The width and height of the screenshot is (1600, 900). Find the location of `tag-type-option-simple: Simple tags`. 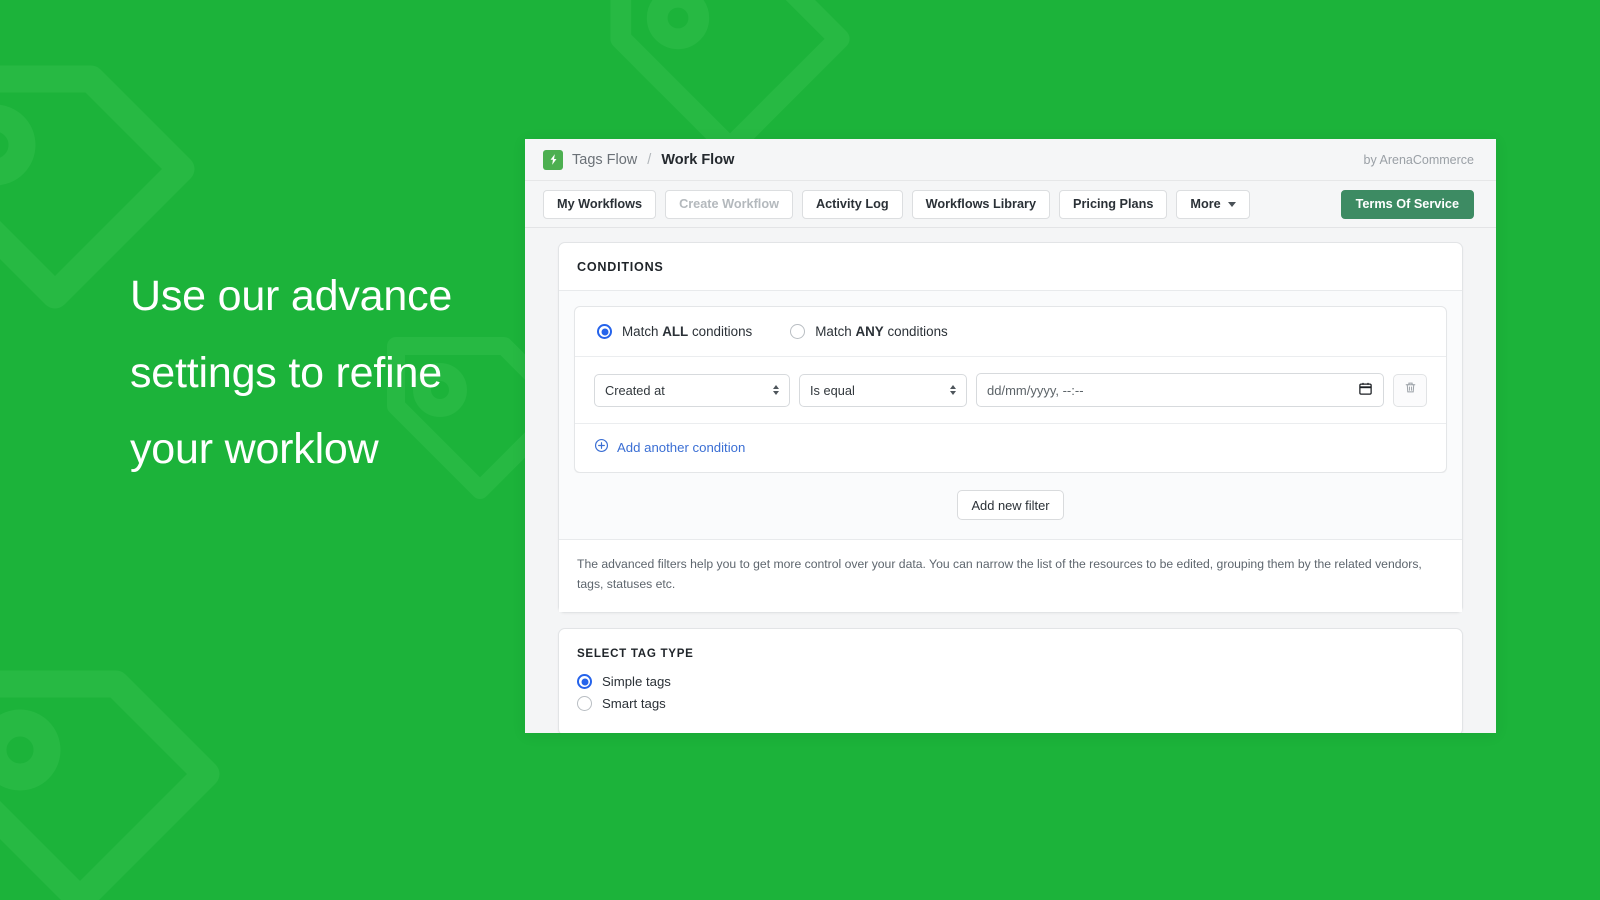

tag-type-option-simple: Simple tags is located at coordinates (1010, 682).